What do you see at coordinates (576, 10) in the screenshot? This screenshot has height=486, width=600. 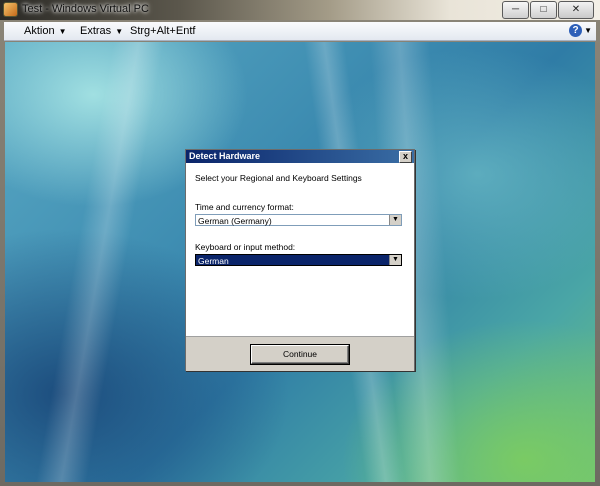 I see `close-button: ✕` at bounding box center [576, 10].